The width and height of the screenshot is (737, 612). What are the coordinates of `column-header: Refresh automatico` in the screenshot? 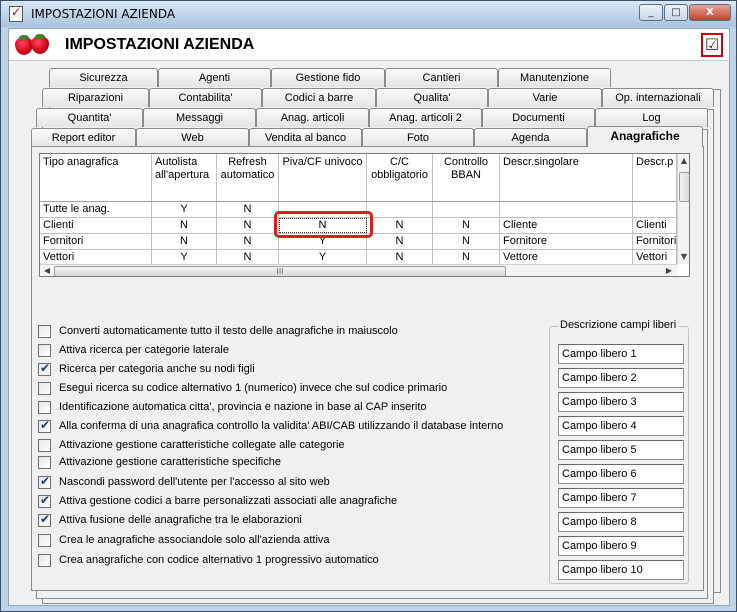 It's located at (248, 178).